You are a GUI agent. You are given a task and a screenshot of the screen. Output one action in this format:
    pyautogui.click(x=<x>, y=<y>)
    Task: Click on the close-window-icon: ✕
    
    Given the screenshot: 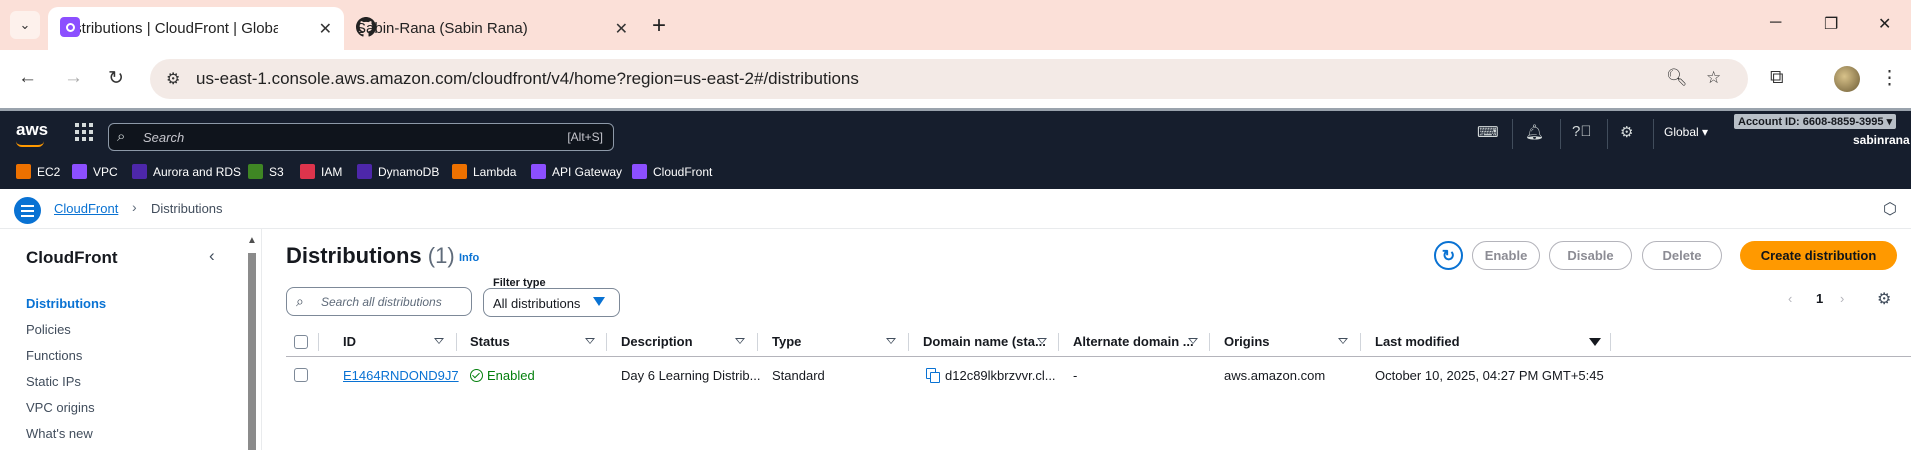 What is the action you would take?
    pyautogui.click(x=1884, y=24)
    